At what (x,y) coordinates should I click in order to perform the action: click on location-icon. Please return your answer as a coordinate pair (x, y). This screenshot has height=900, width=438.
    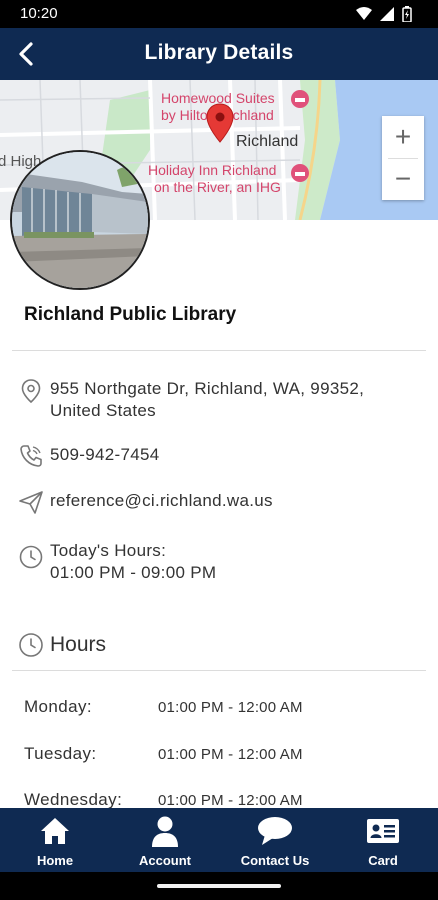
    Looking at the image, I should click on (31, 391).